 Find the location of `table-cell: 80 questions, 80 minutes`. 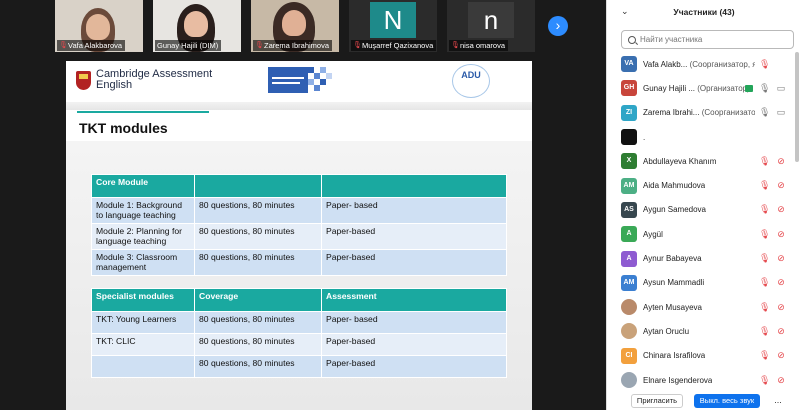

table-cell: 80 questions, 80 minutes is located at coordinates (258, 236).